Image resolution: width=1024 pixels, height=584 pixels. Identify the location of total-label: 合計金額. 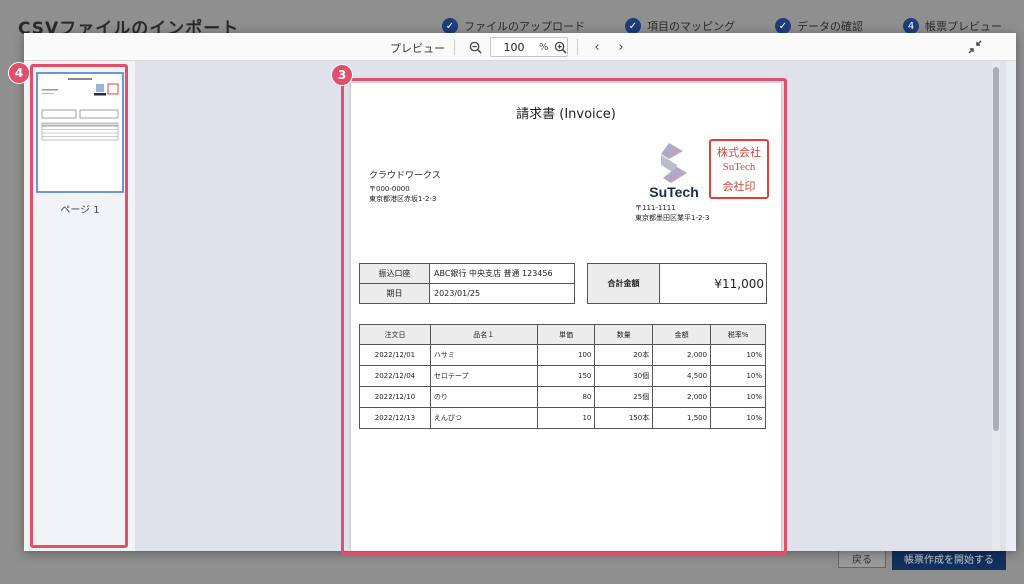
(624, 283).